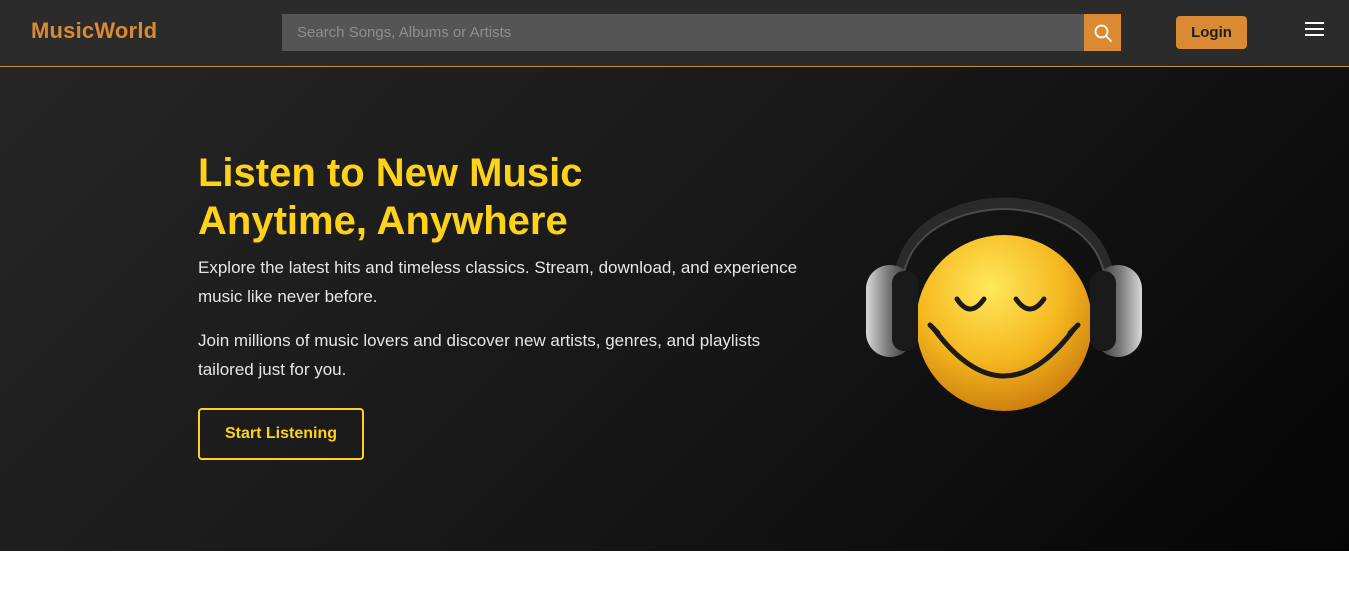 Image resolution: width=1349 pixels, height=595 pixels. I want to click on search-button, so click(1102, 32).